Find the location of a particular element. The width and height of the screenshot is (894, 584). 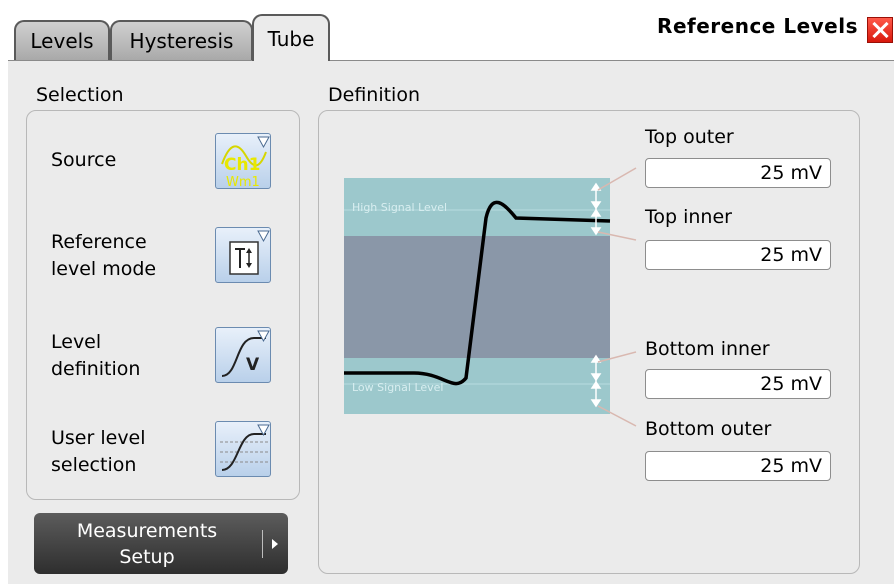

source-ch1-wm1-icon: Ch1 Wm1 is located at coordinates (243, 161).